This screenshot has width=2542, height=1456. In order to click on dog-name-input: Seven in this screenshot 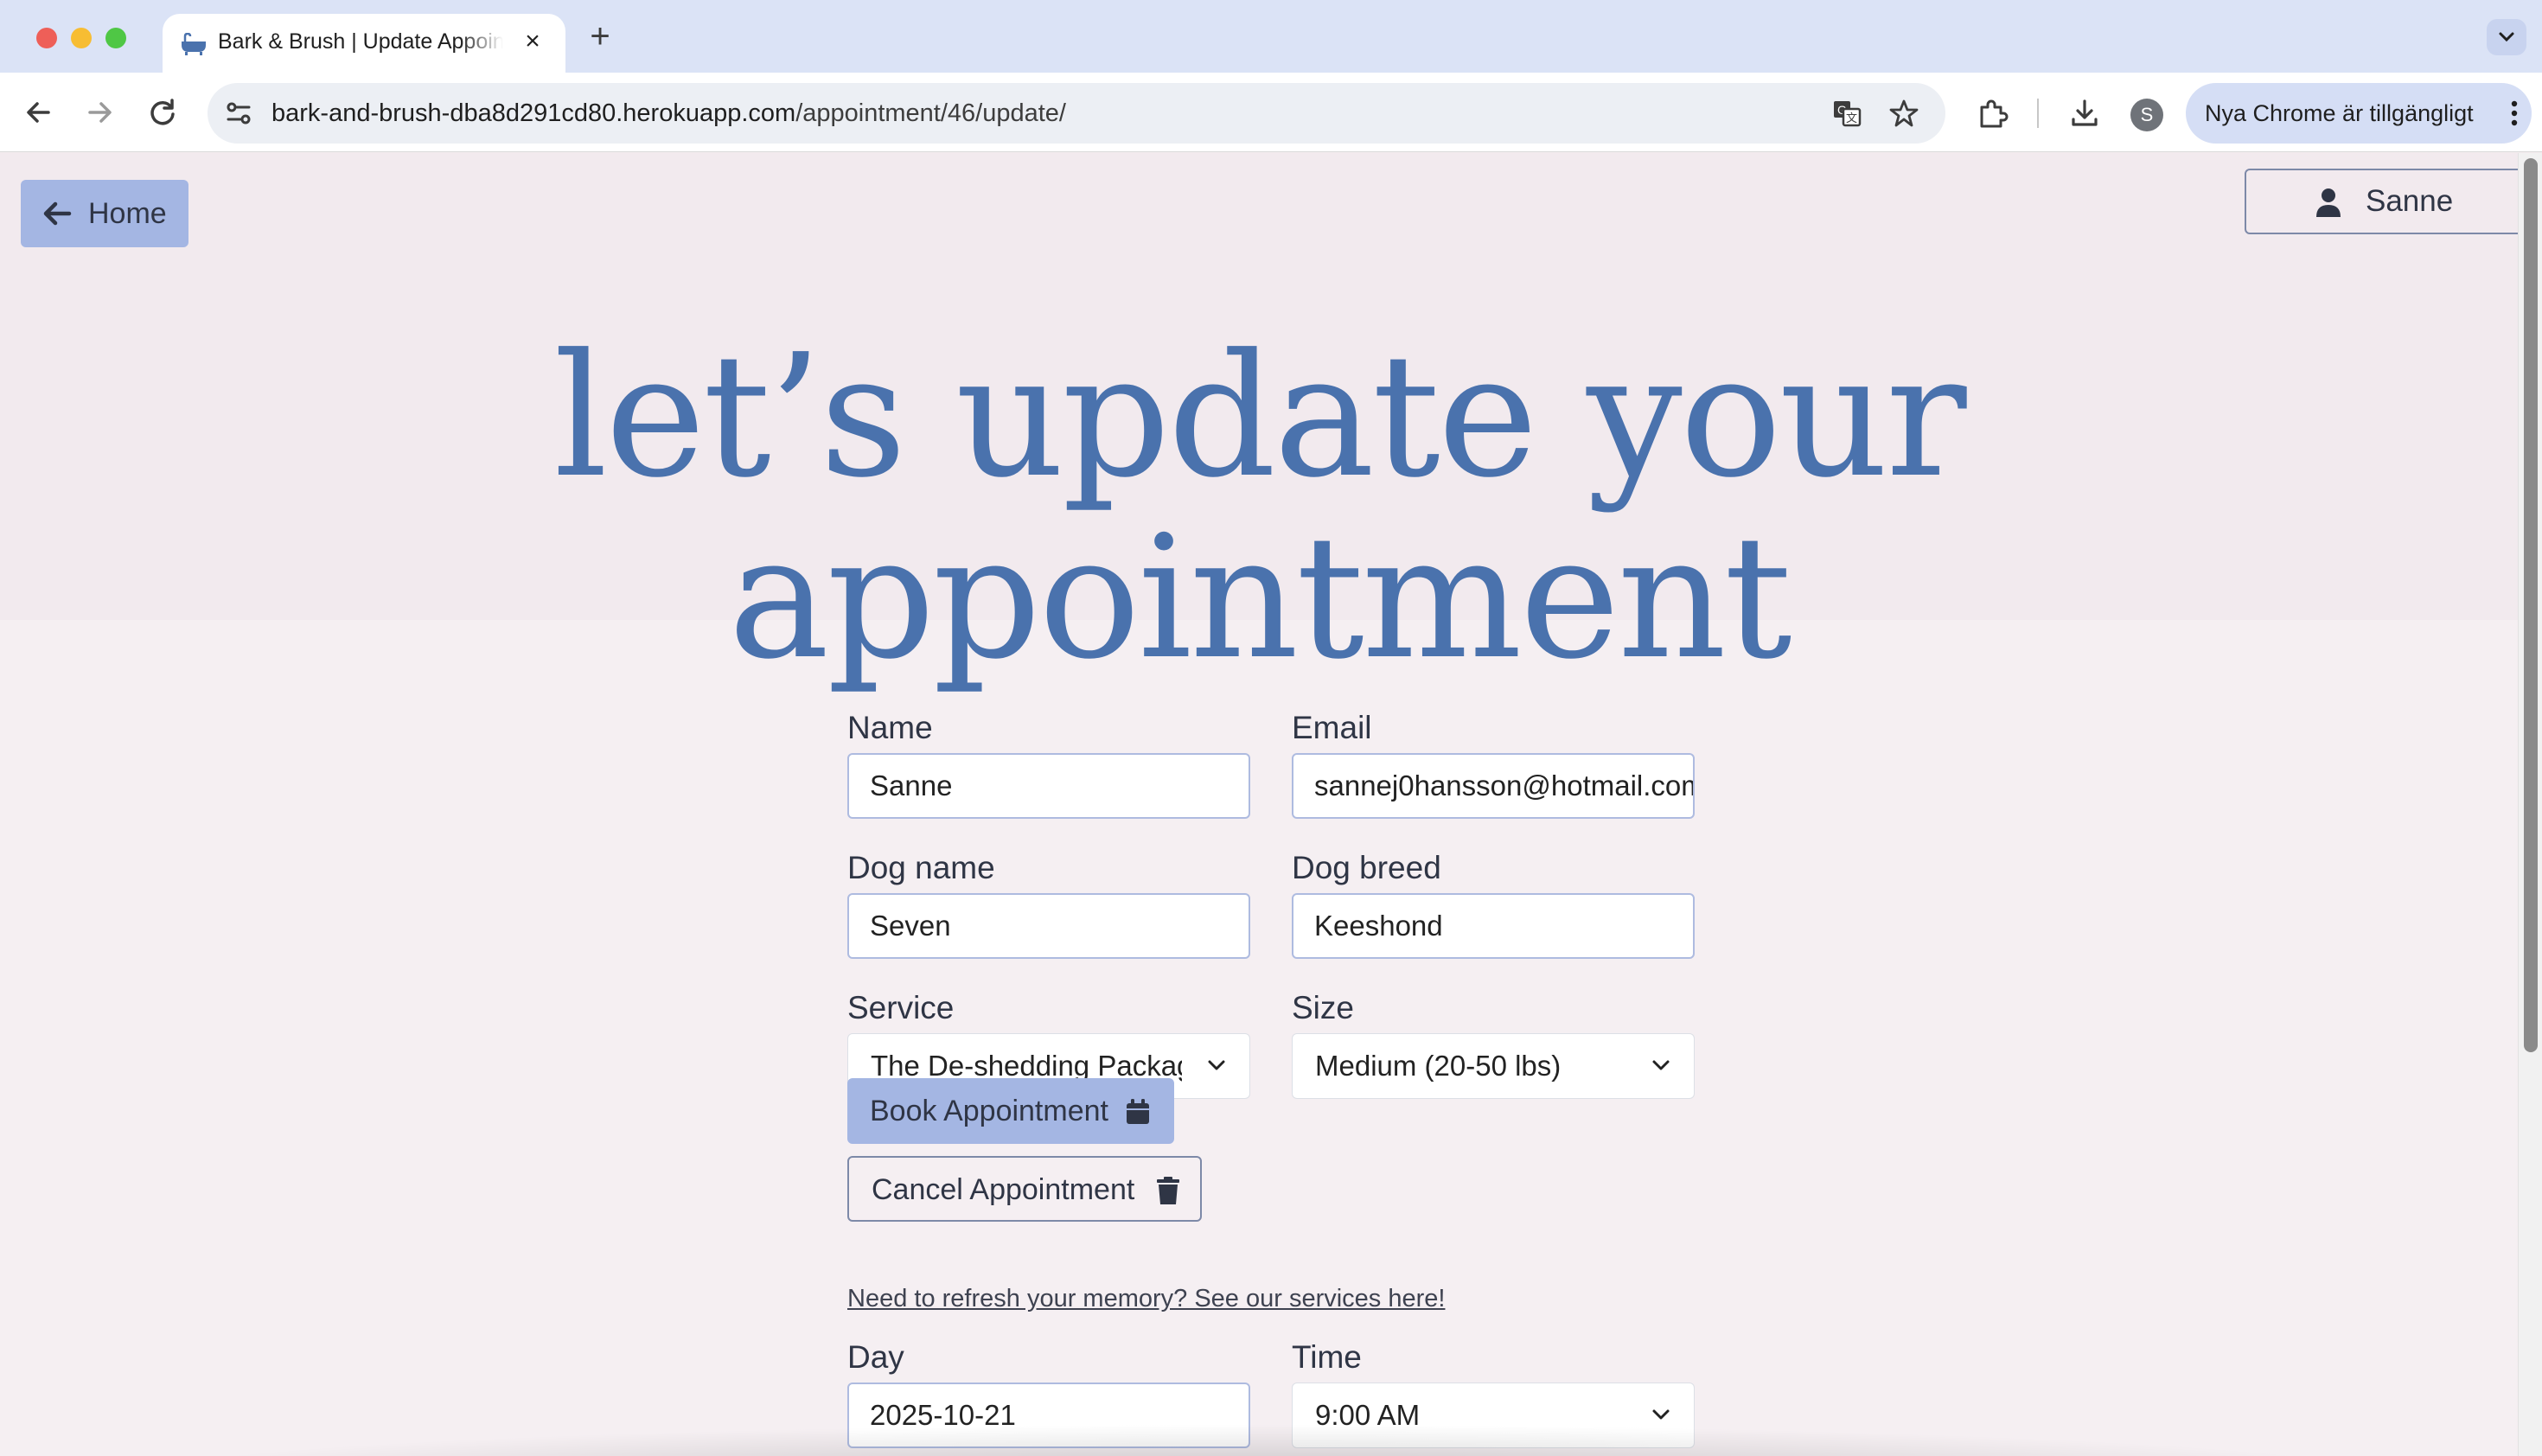, I will do `click(1048, 926)`.